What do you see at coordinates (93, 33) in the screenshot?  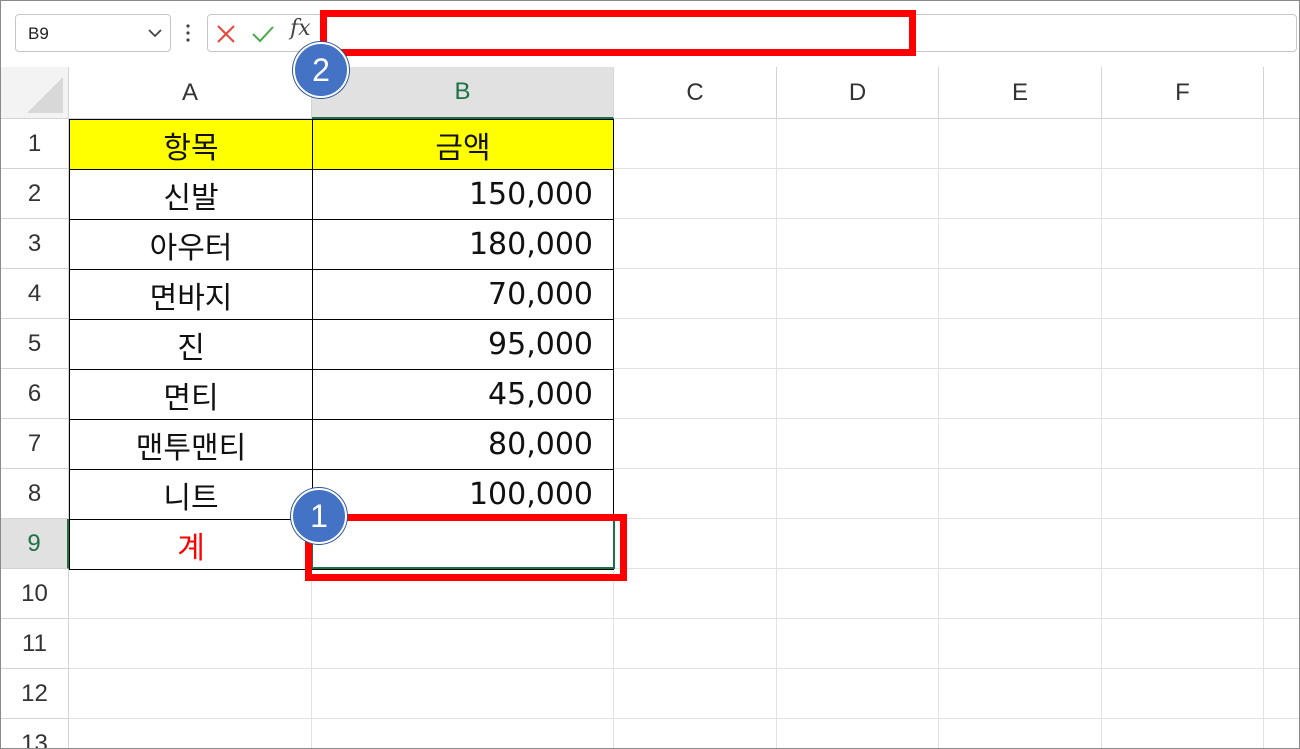 I see `name-box: B9` at bounding box center [93, 33].